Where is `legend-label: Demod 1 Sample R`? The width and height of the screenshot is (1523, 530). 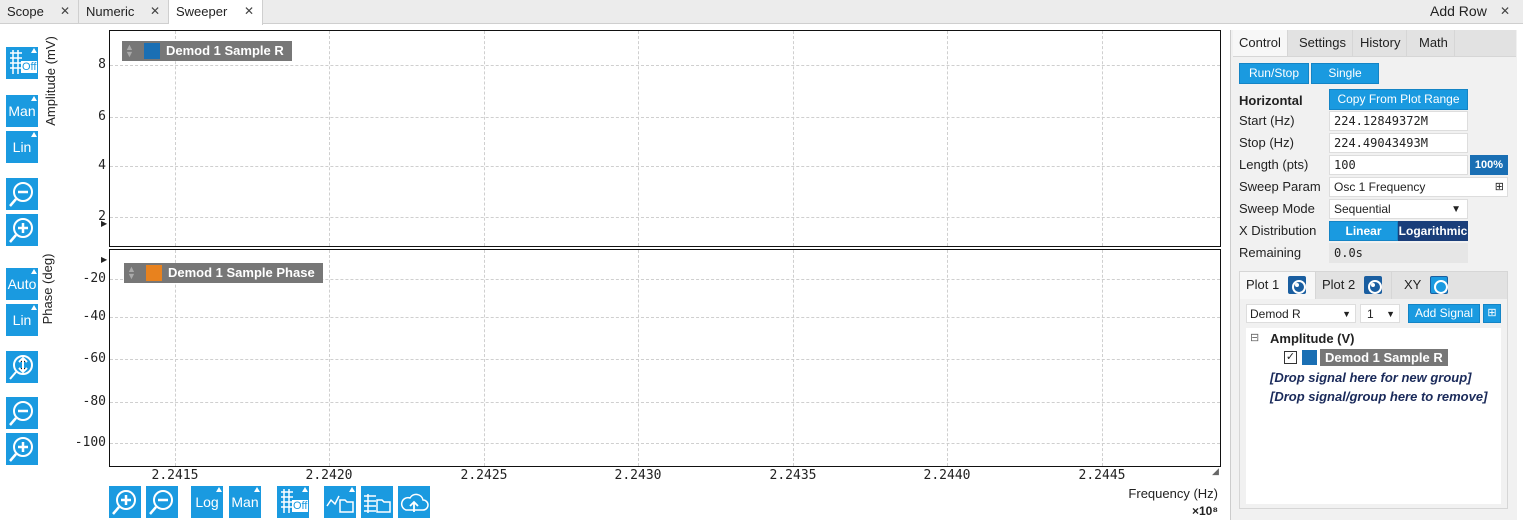 legend-label: Demod 1 Sample R is located at coordinates (225, 50).